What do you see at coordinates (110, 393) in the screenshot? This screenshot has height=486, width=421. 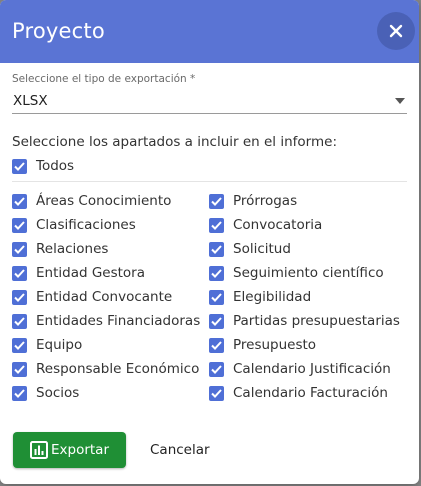 I see `checkbox-section: Socios` at bounding box center [110, 393].